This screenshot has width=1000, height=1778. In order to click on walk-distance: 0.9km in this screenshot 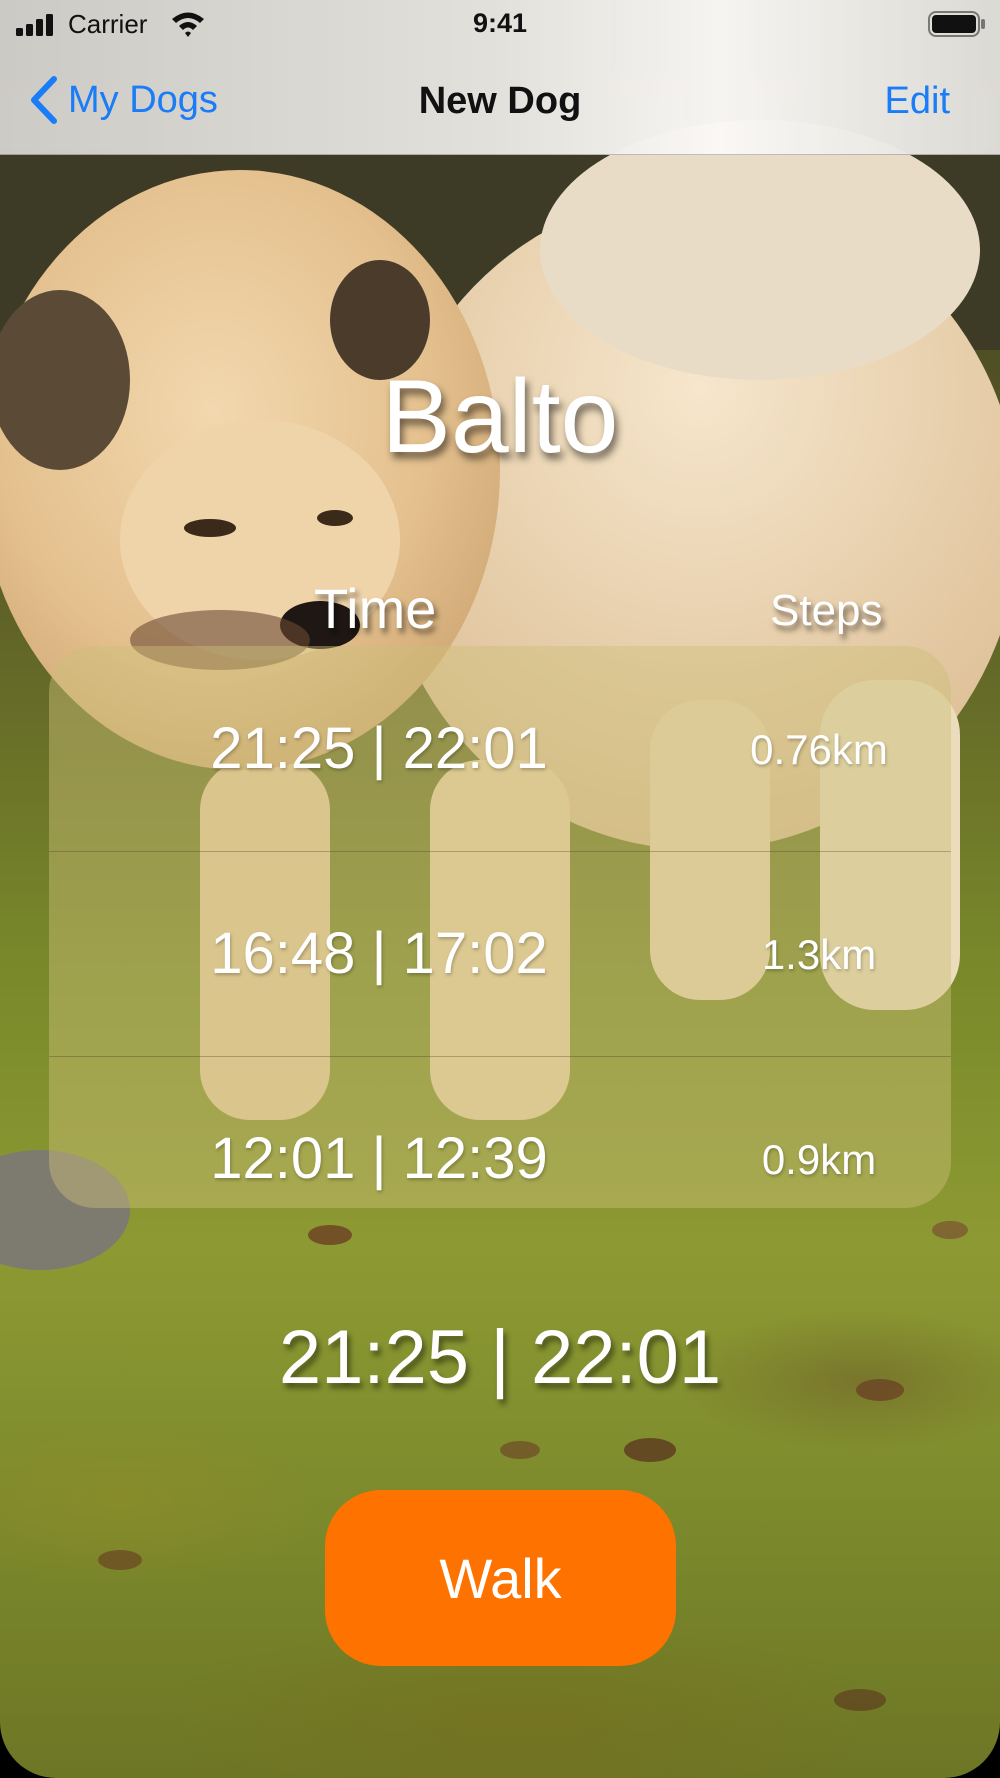, I will do `click(819, 1159)`.